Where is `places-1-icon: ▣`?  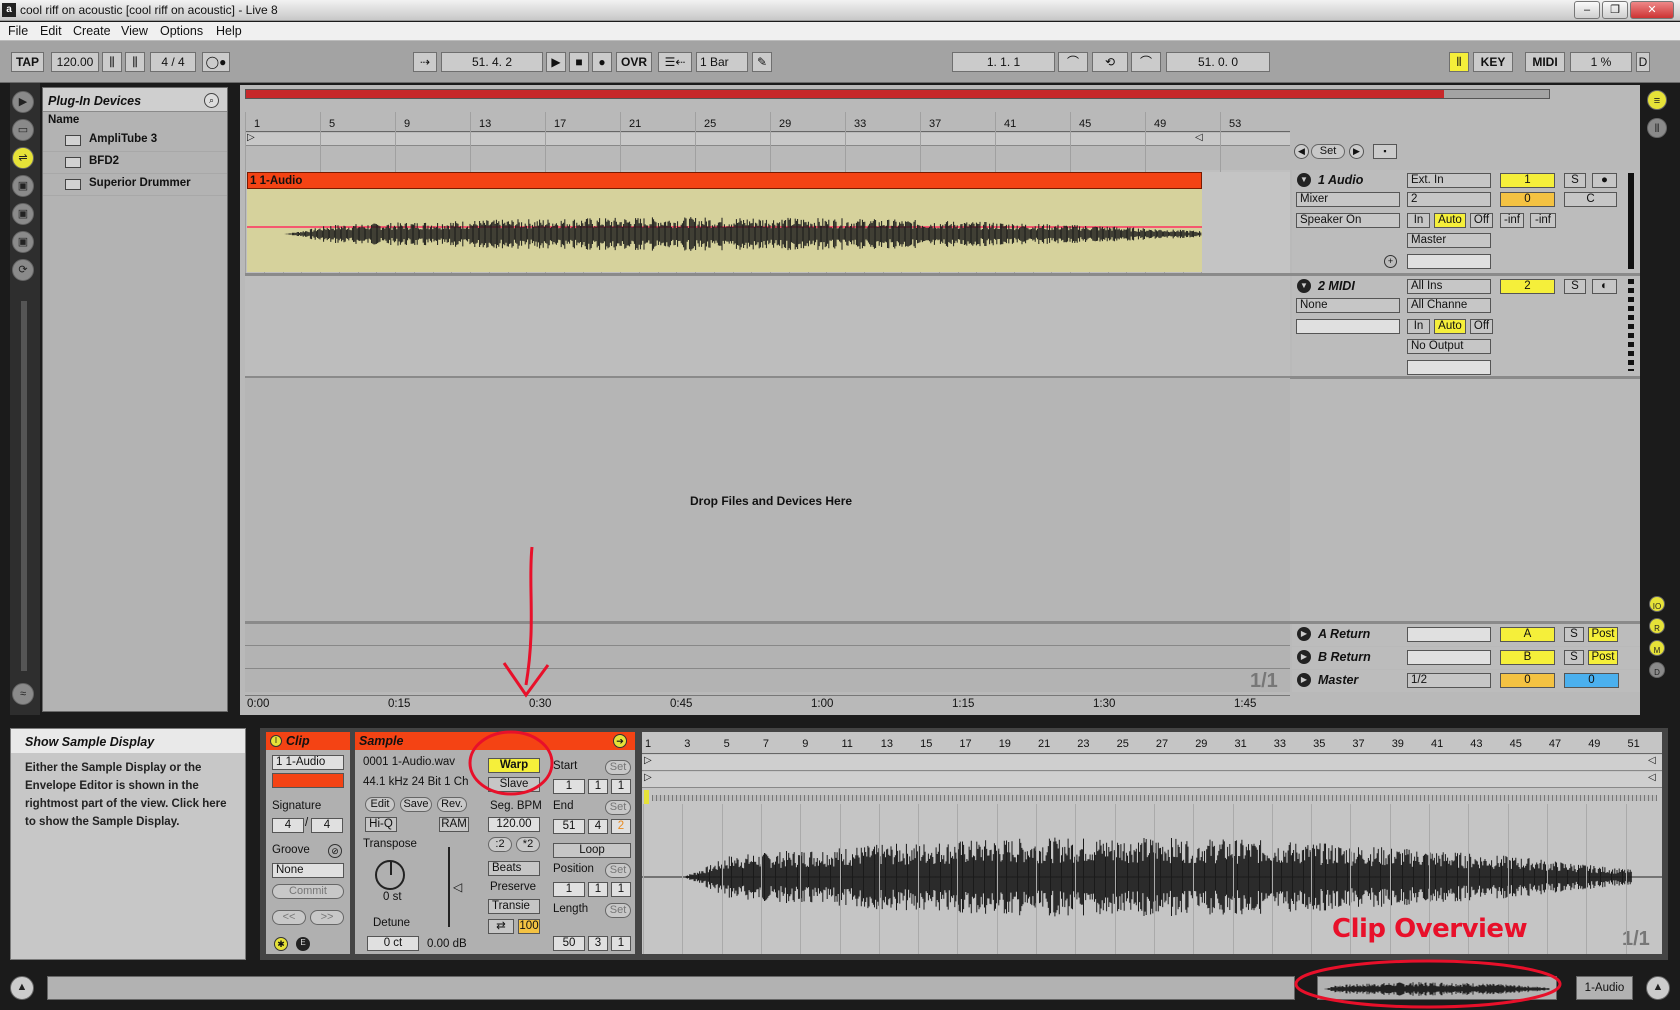 places-1-icon: ▣ is located at coordinates (23, 186).